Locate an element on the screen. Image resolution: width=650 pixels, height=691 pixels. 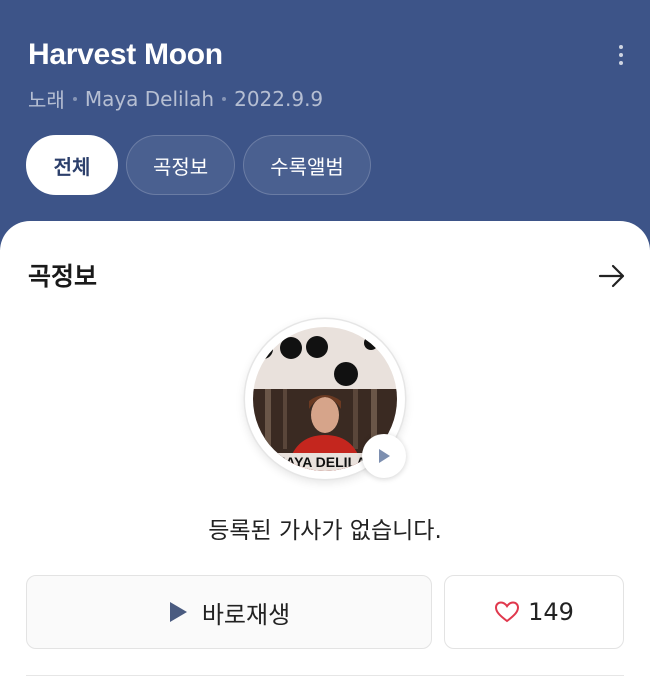
arrow-right-icon is located at coordinates (611, 276).